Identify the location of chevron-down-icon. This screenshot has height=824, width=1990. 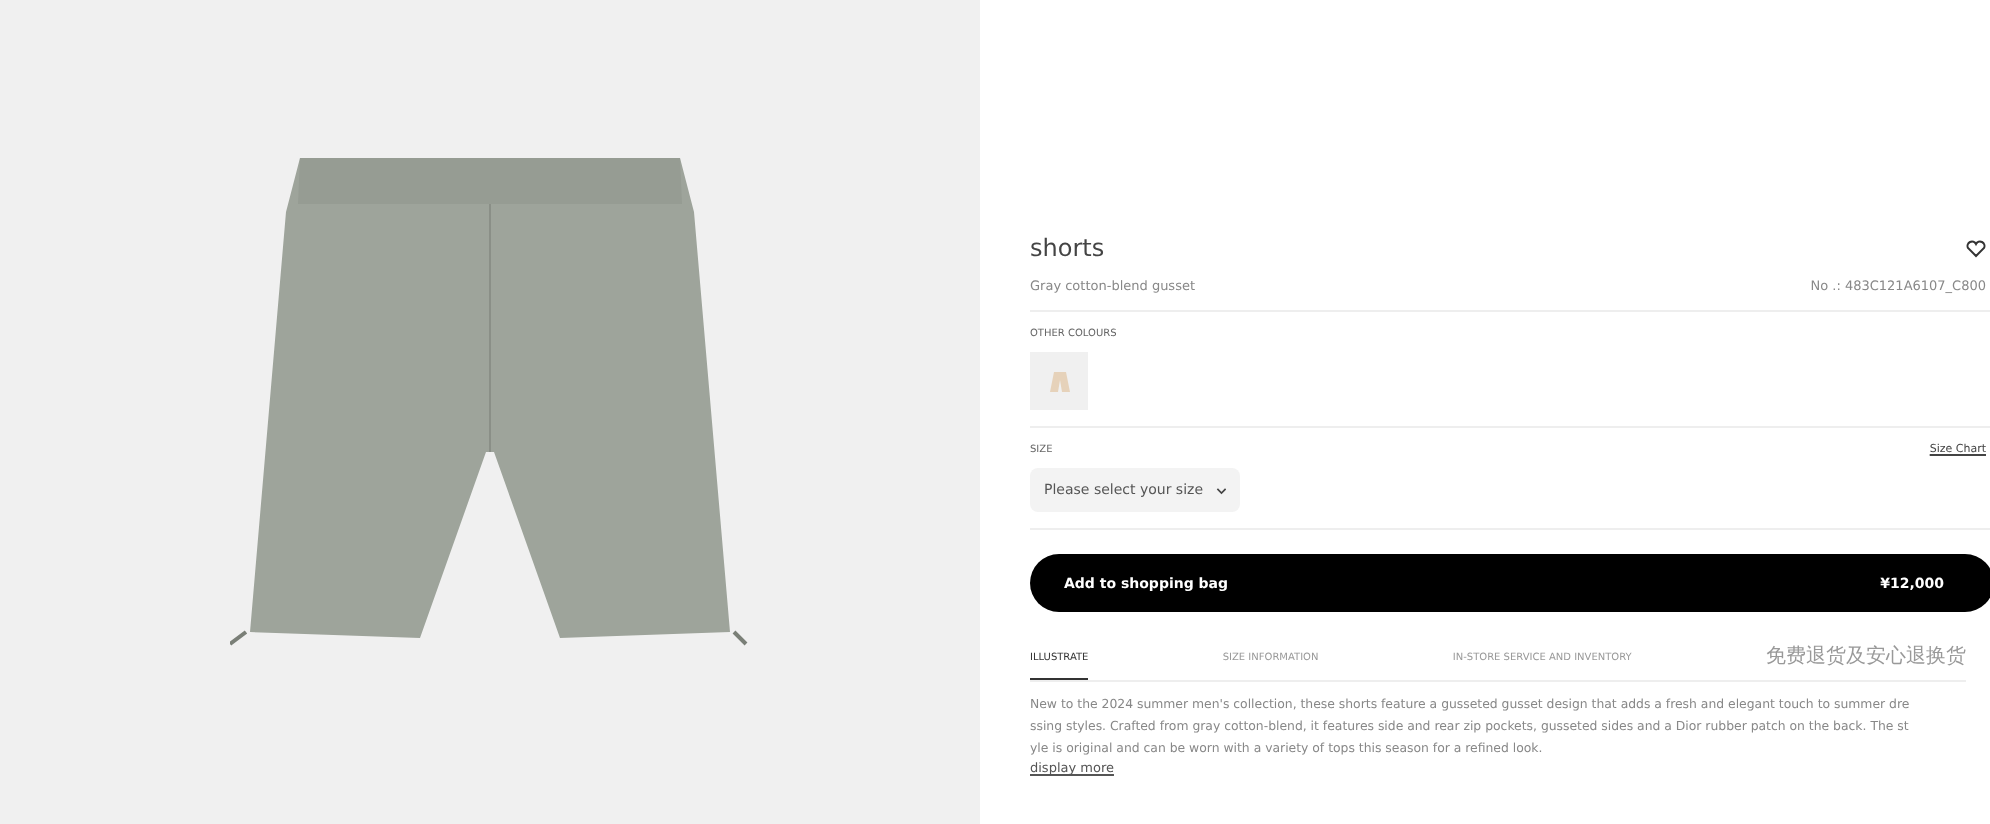
(1220, 490).